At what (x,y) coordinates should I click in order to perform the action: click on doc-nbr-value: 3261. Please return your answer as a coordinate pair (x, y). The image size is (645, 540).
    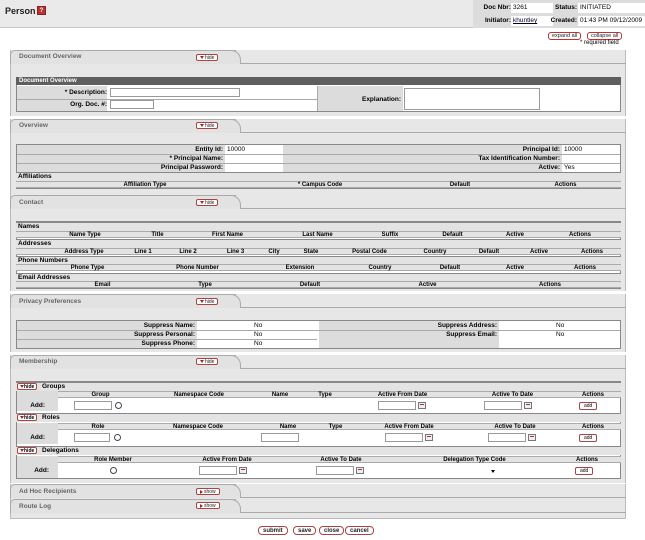
    Looking at the image, I should click on (532, 8).